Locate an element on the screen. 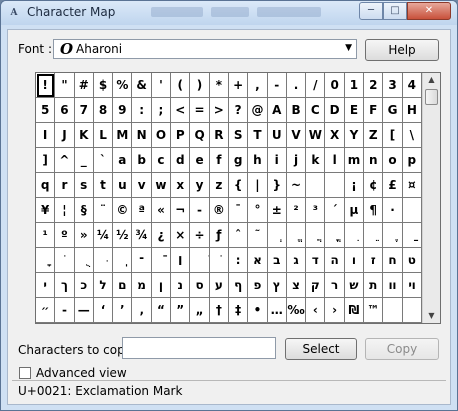  character-cell: Y is located at coordinates (354, 135).